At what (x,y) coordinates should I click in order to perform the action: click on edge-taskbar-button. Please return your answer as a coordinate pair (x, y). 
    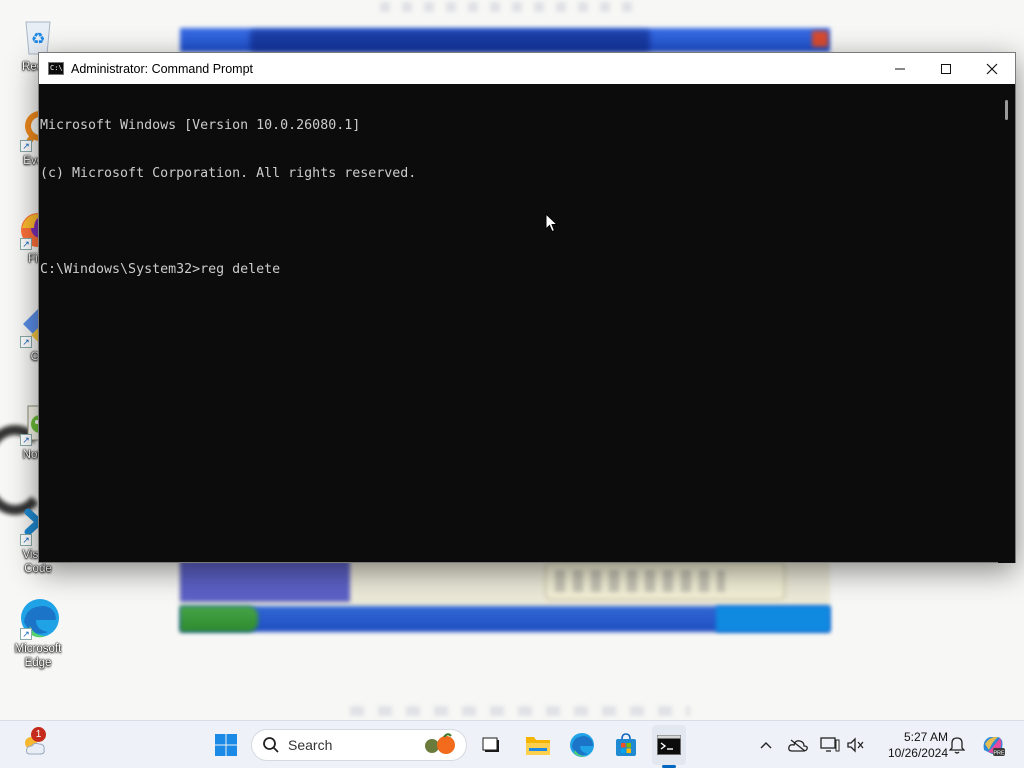
    Looking at the image, I should click on (582, 744).